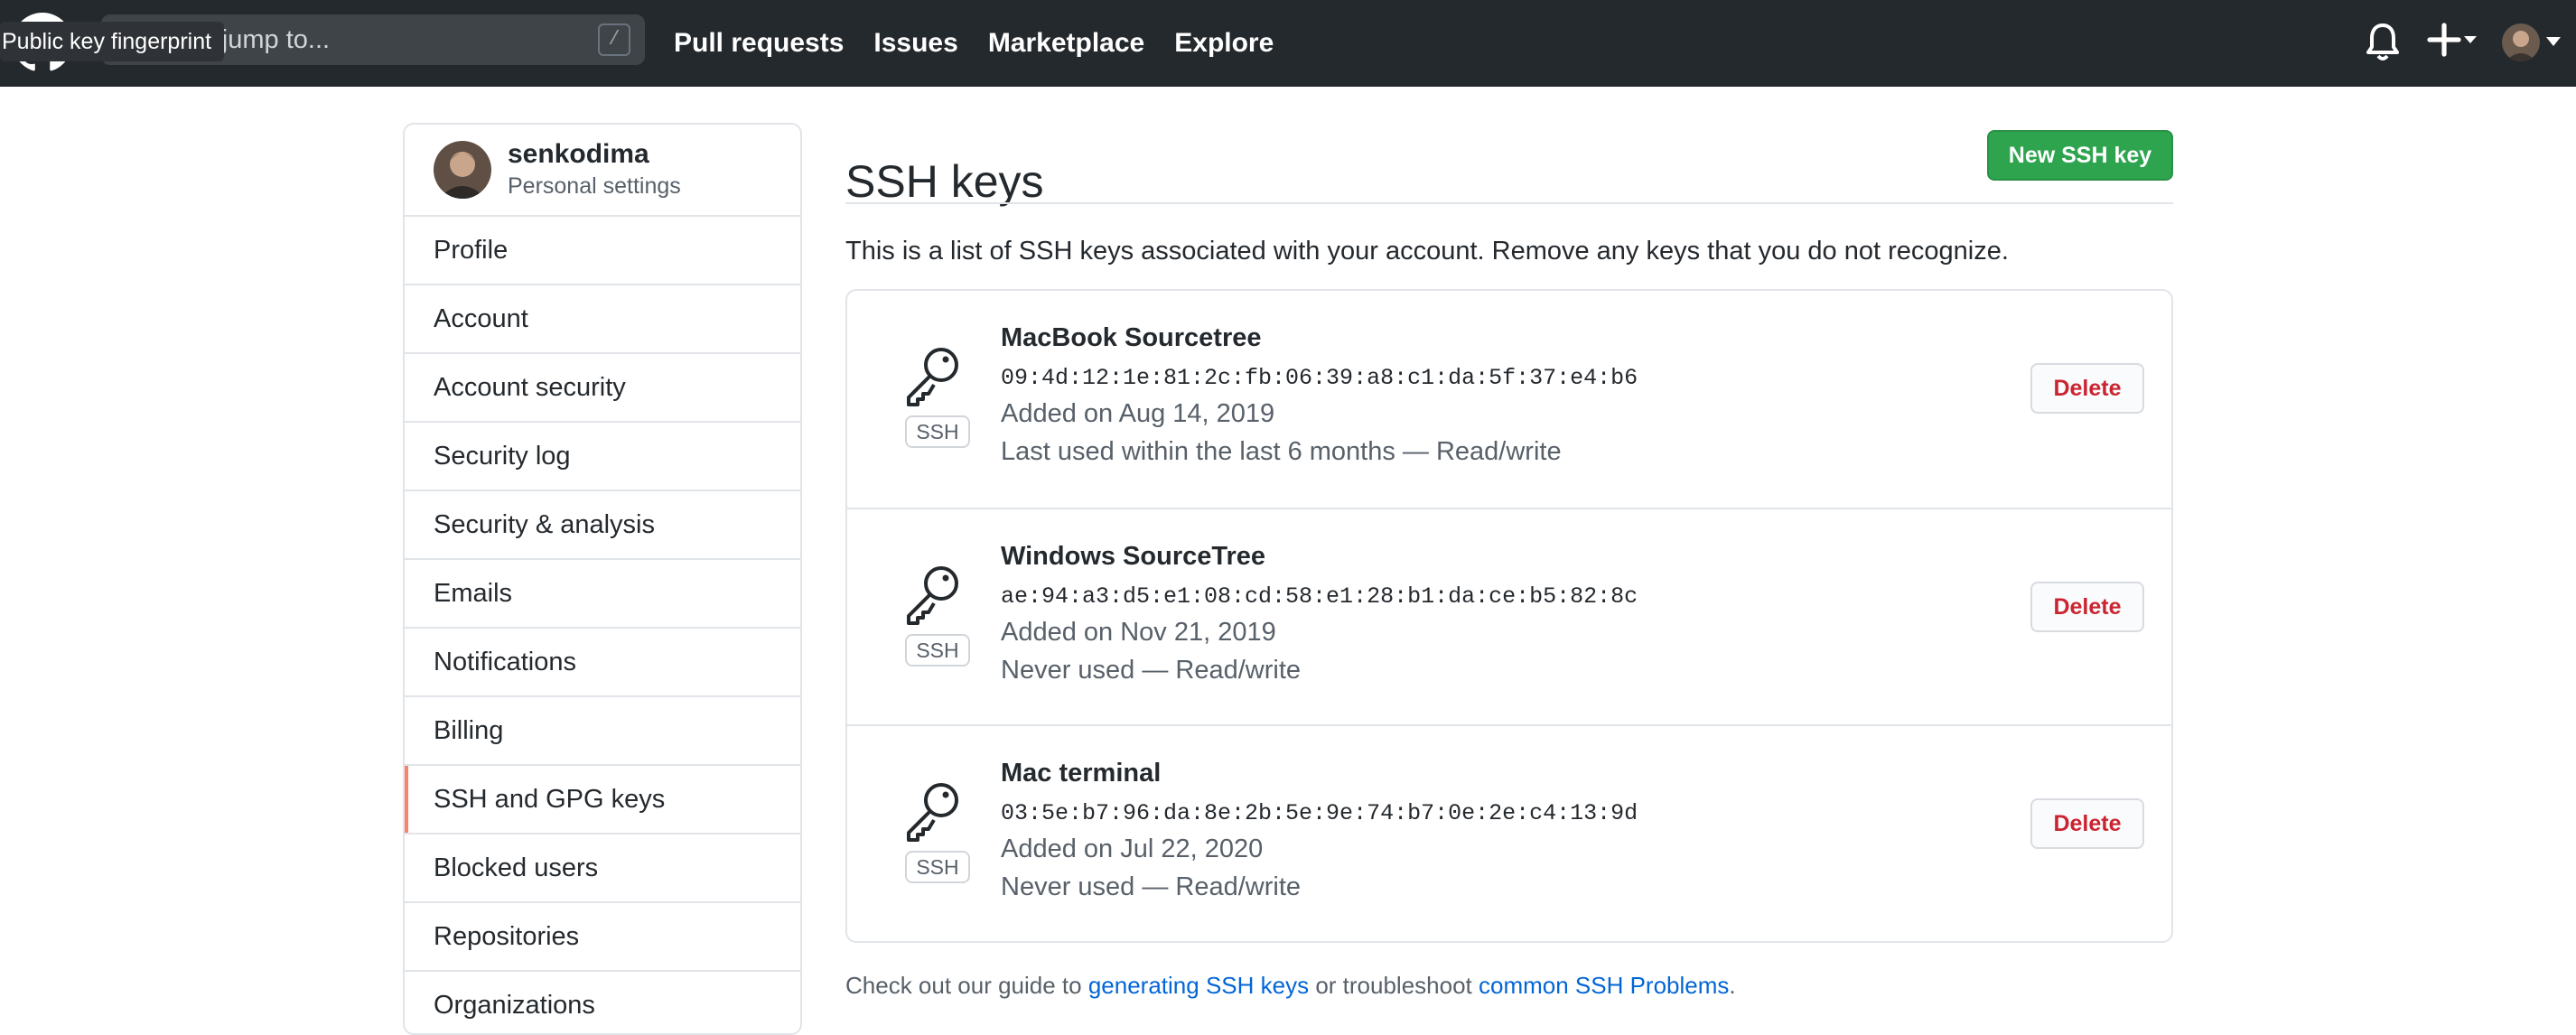 This screenshot has height=1035, width=2576. Describe the element at coordinates (602, 594) in the screenshot. I see `sidebar-item-emails: Emails` at that location.